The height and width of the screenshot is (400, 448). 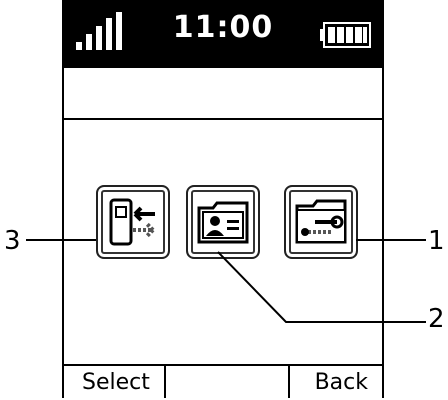 I want to click on back-softkey: Back, so click(x=341, y=382).